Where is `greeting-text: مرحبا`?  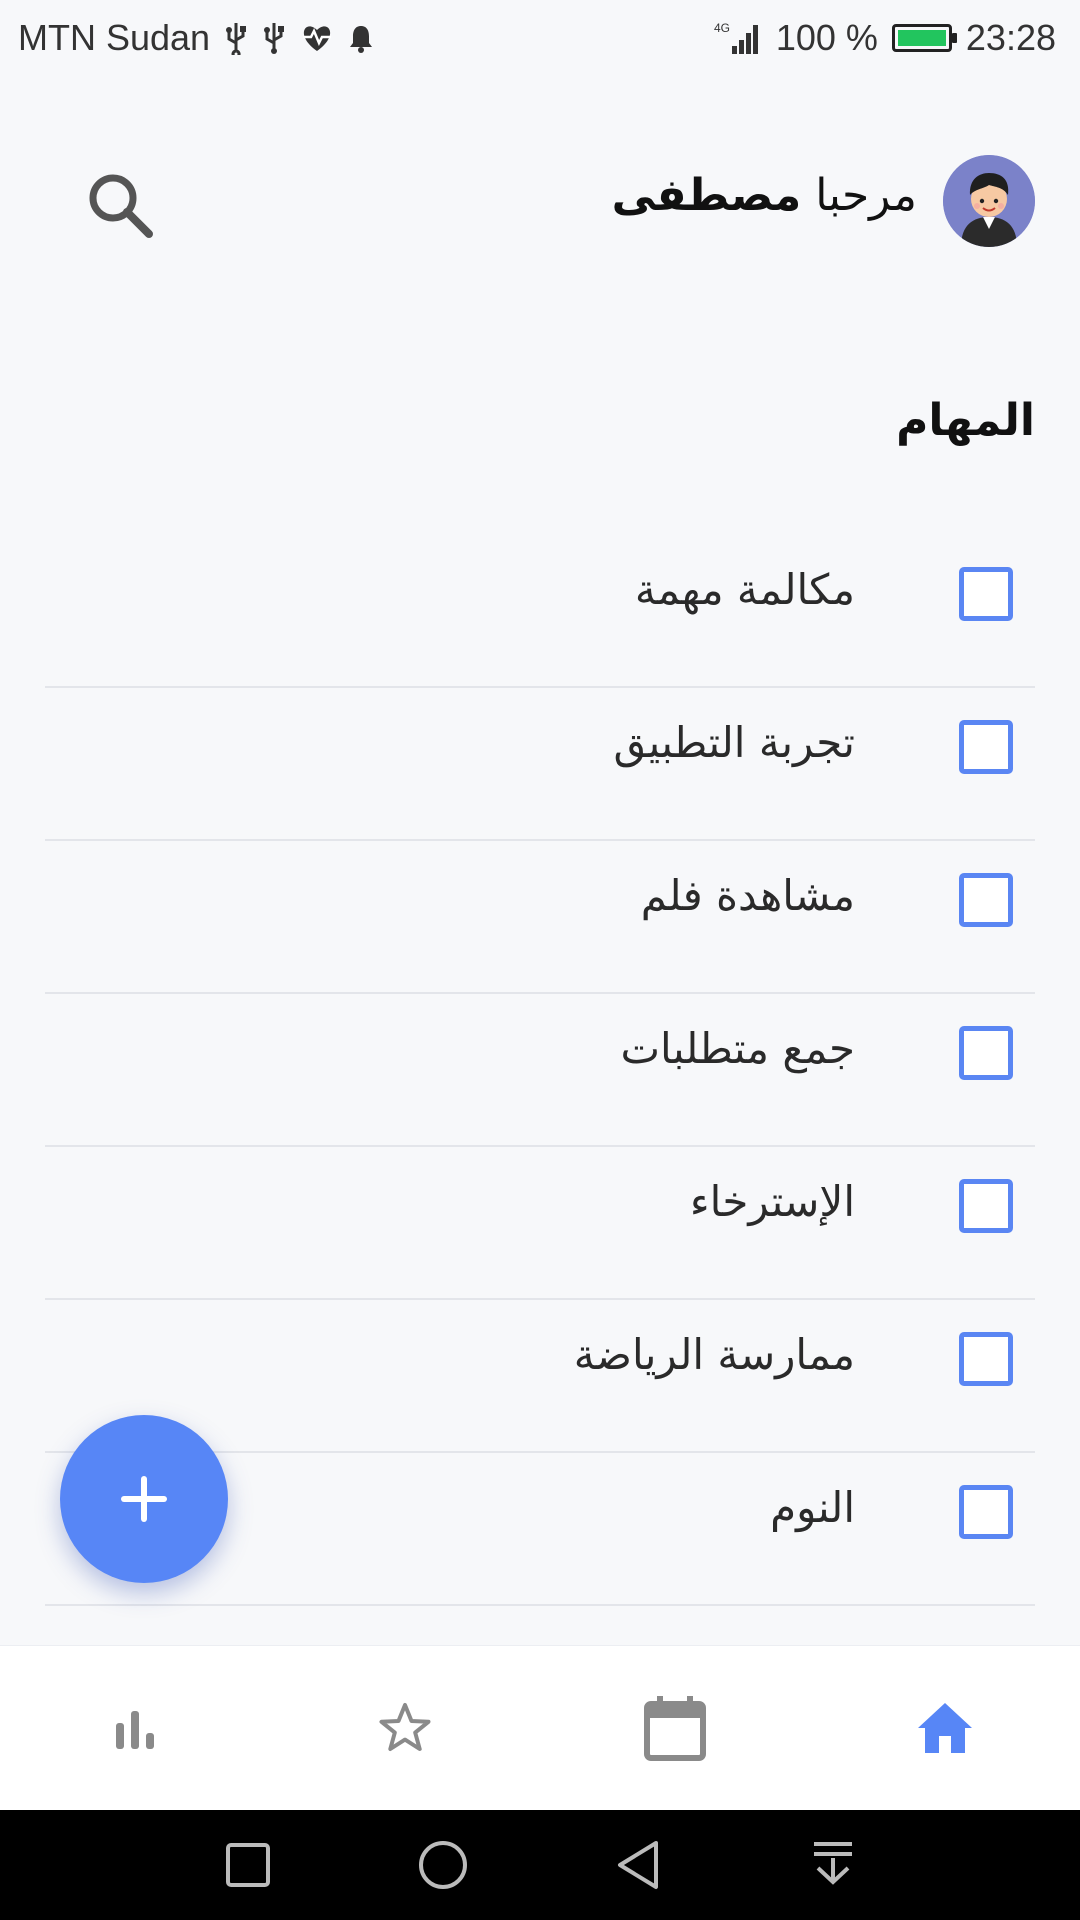 greeting-text: مرحبا is located at coordinates (866, 195).